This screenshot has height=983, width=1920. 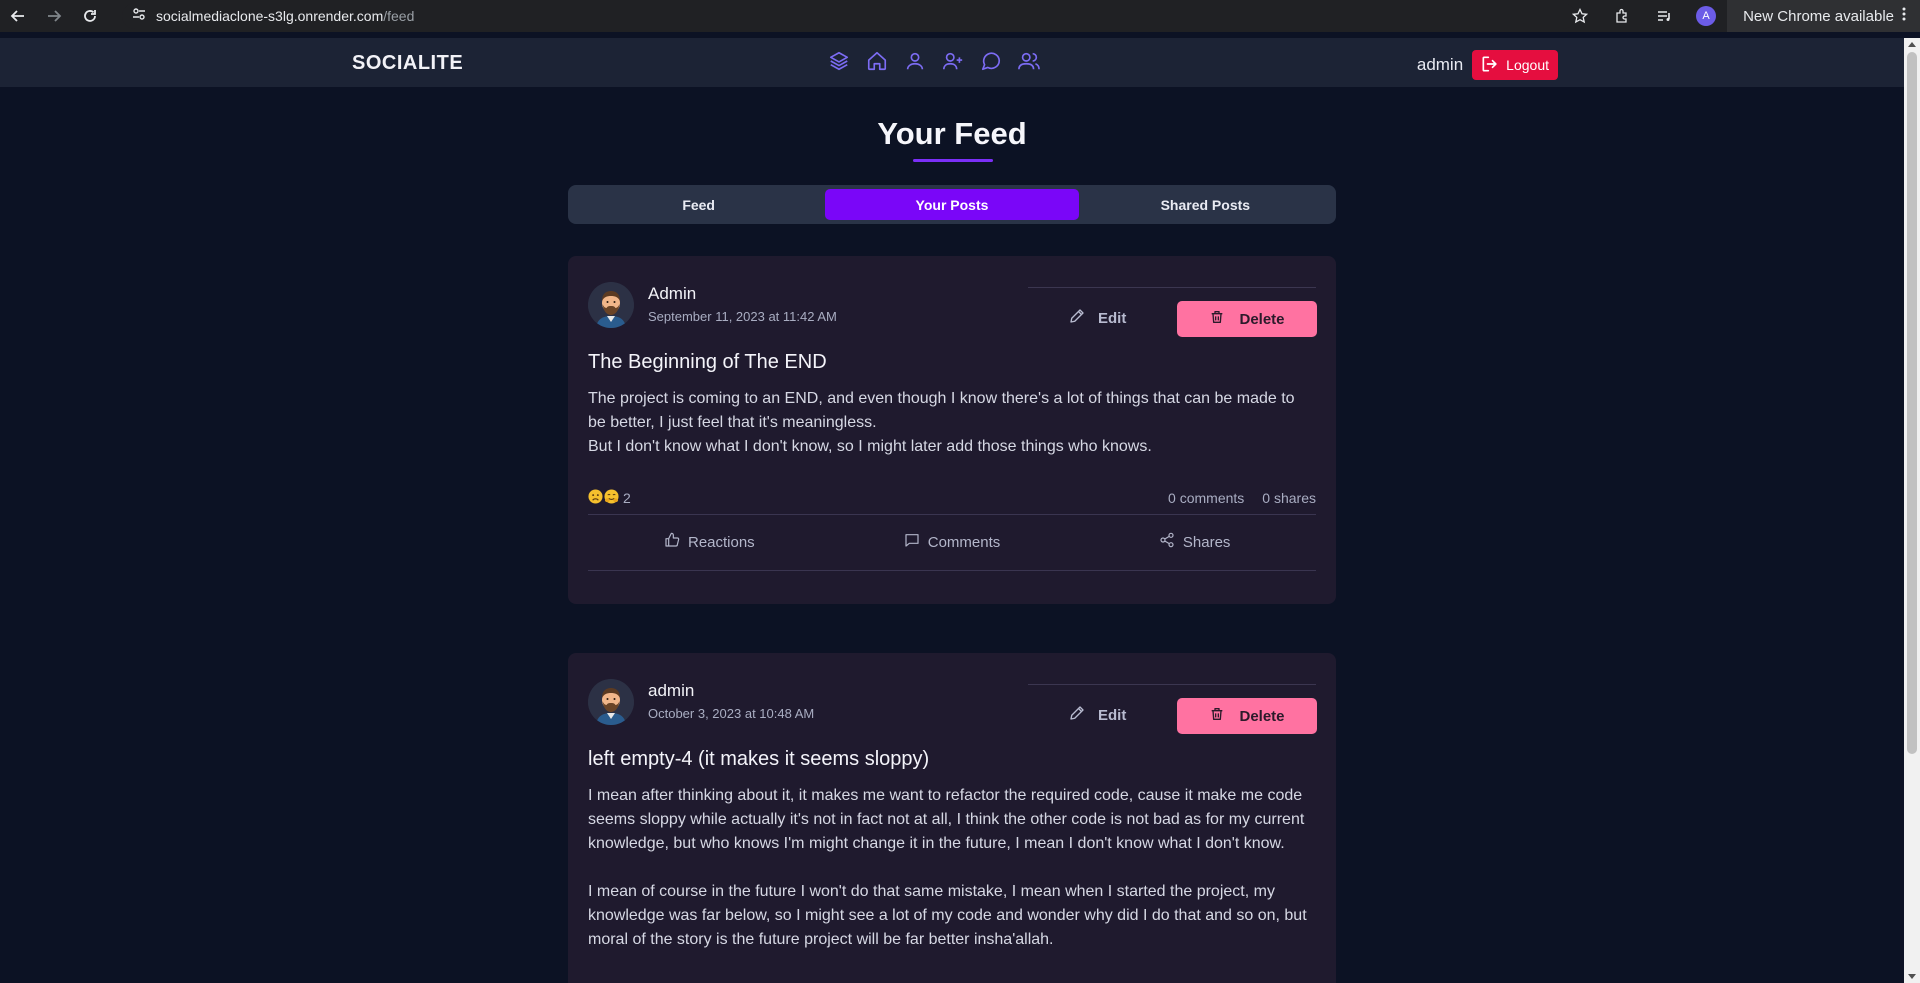 What do you see at coordinates (1206, 498) in the screenshot?
I see `comment-count: 0 comments` at bounding box center [1206, 498].